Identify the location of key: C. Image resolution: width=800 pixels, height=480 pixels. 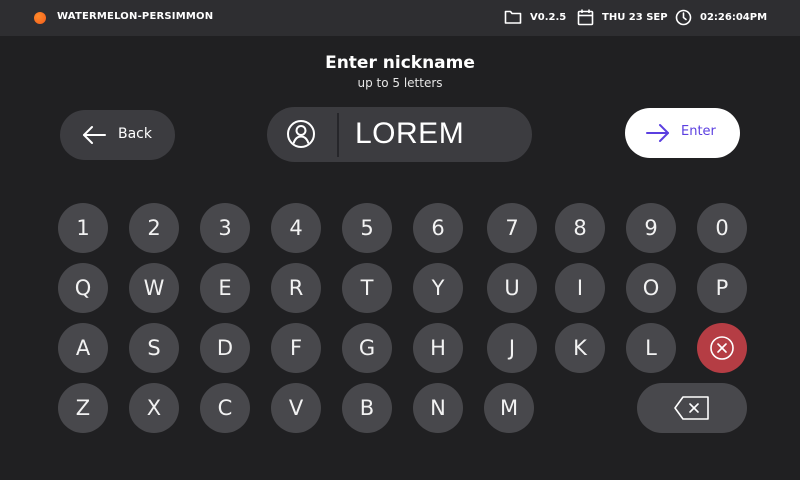
(225, 408).